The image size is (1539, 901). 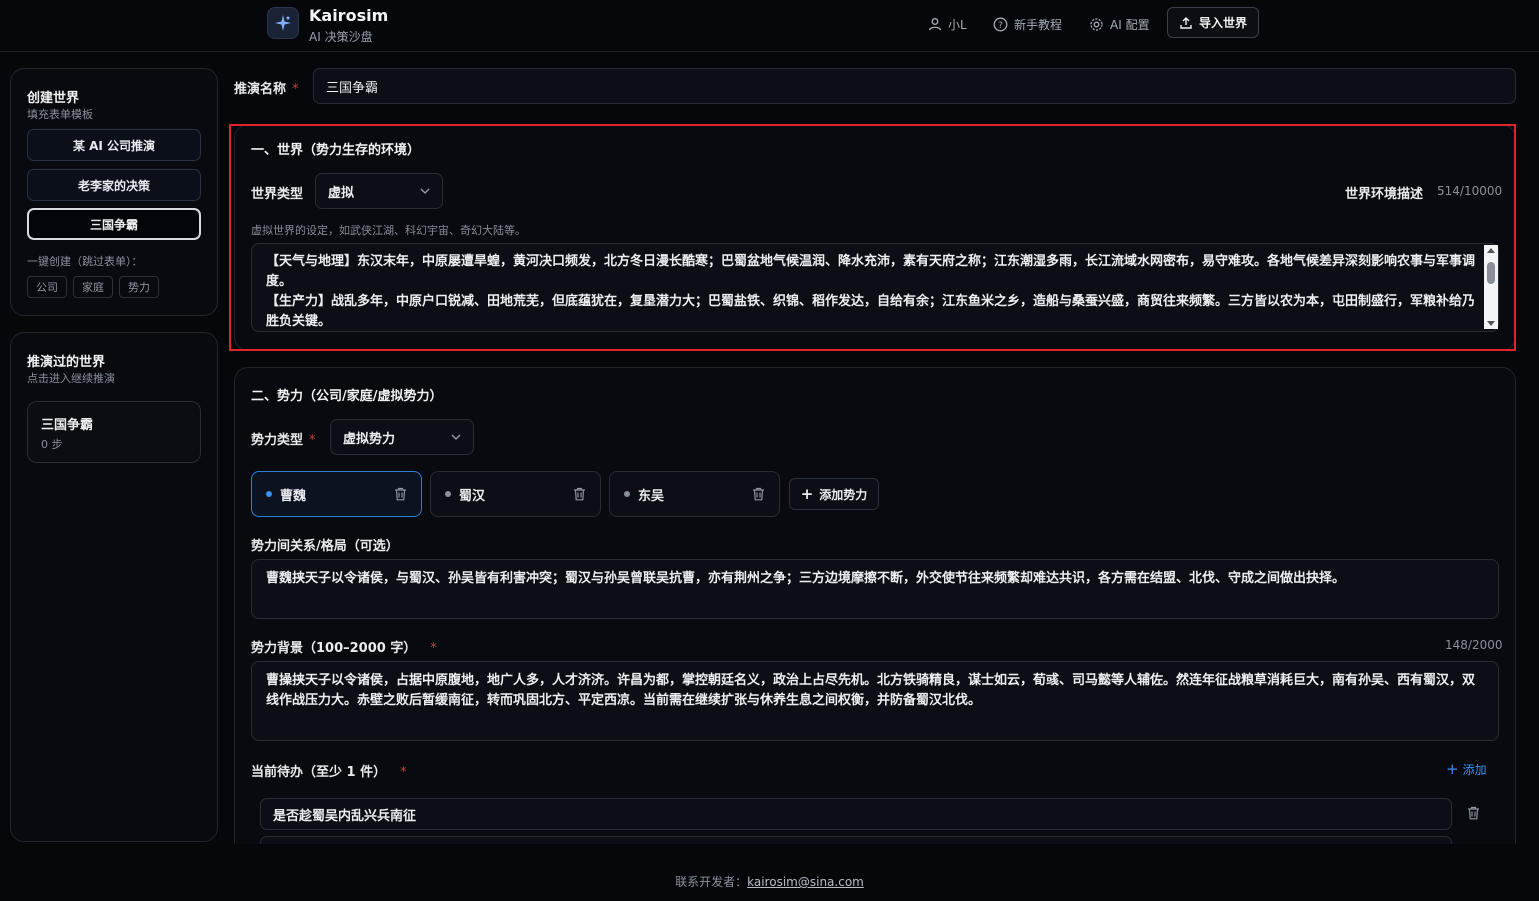 I want to click on help-icon: ?, so click(x=1000, y=24).